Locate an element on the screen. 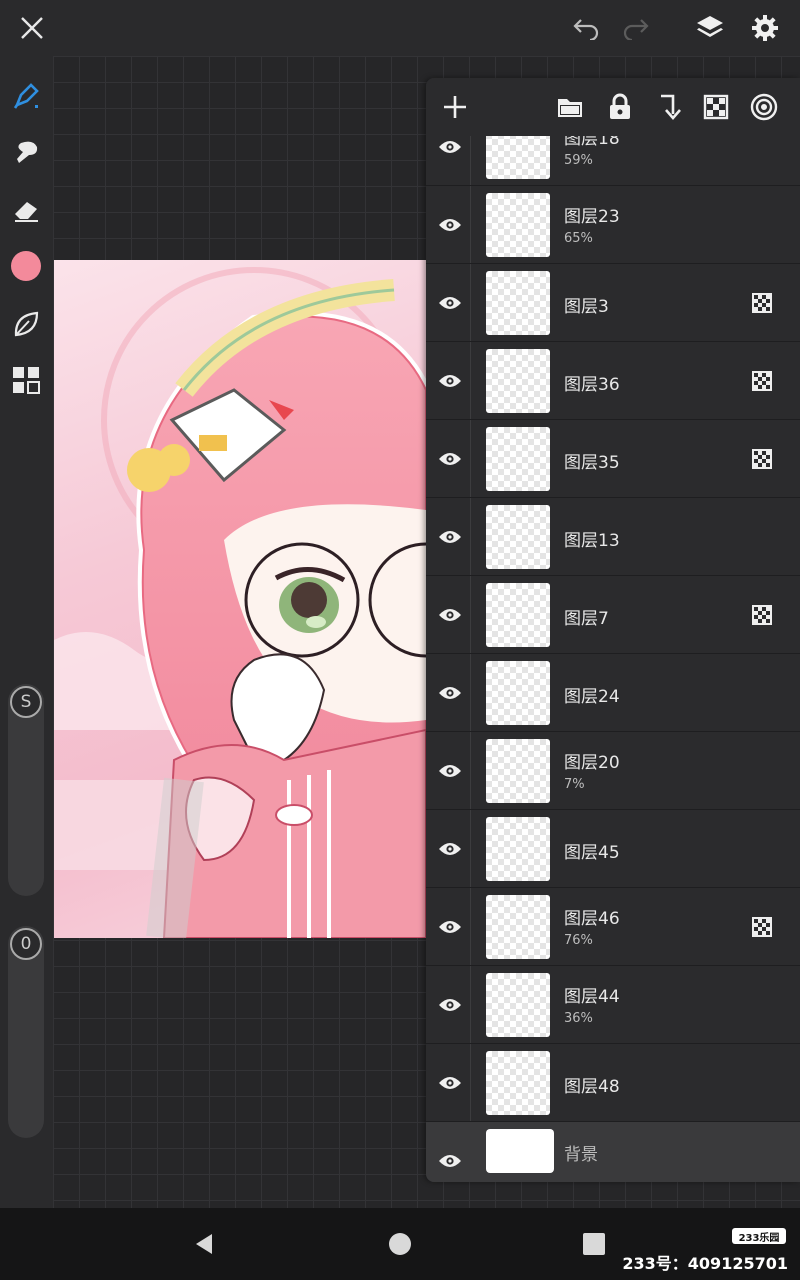 This screenshot has height=1280, width=800. layer-row: 图层45 is located at coordinates (613, 849).